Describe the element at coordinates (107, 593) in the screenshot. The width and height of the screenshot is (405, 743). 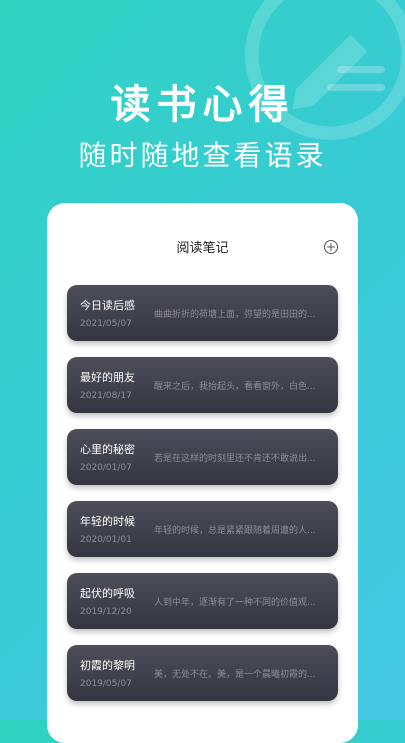
I see `note-title: 起伏的呼吸` at that location.